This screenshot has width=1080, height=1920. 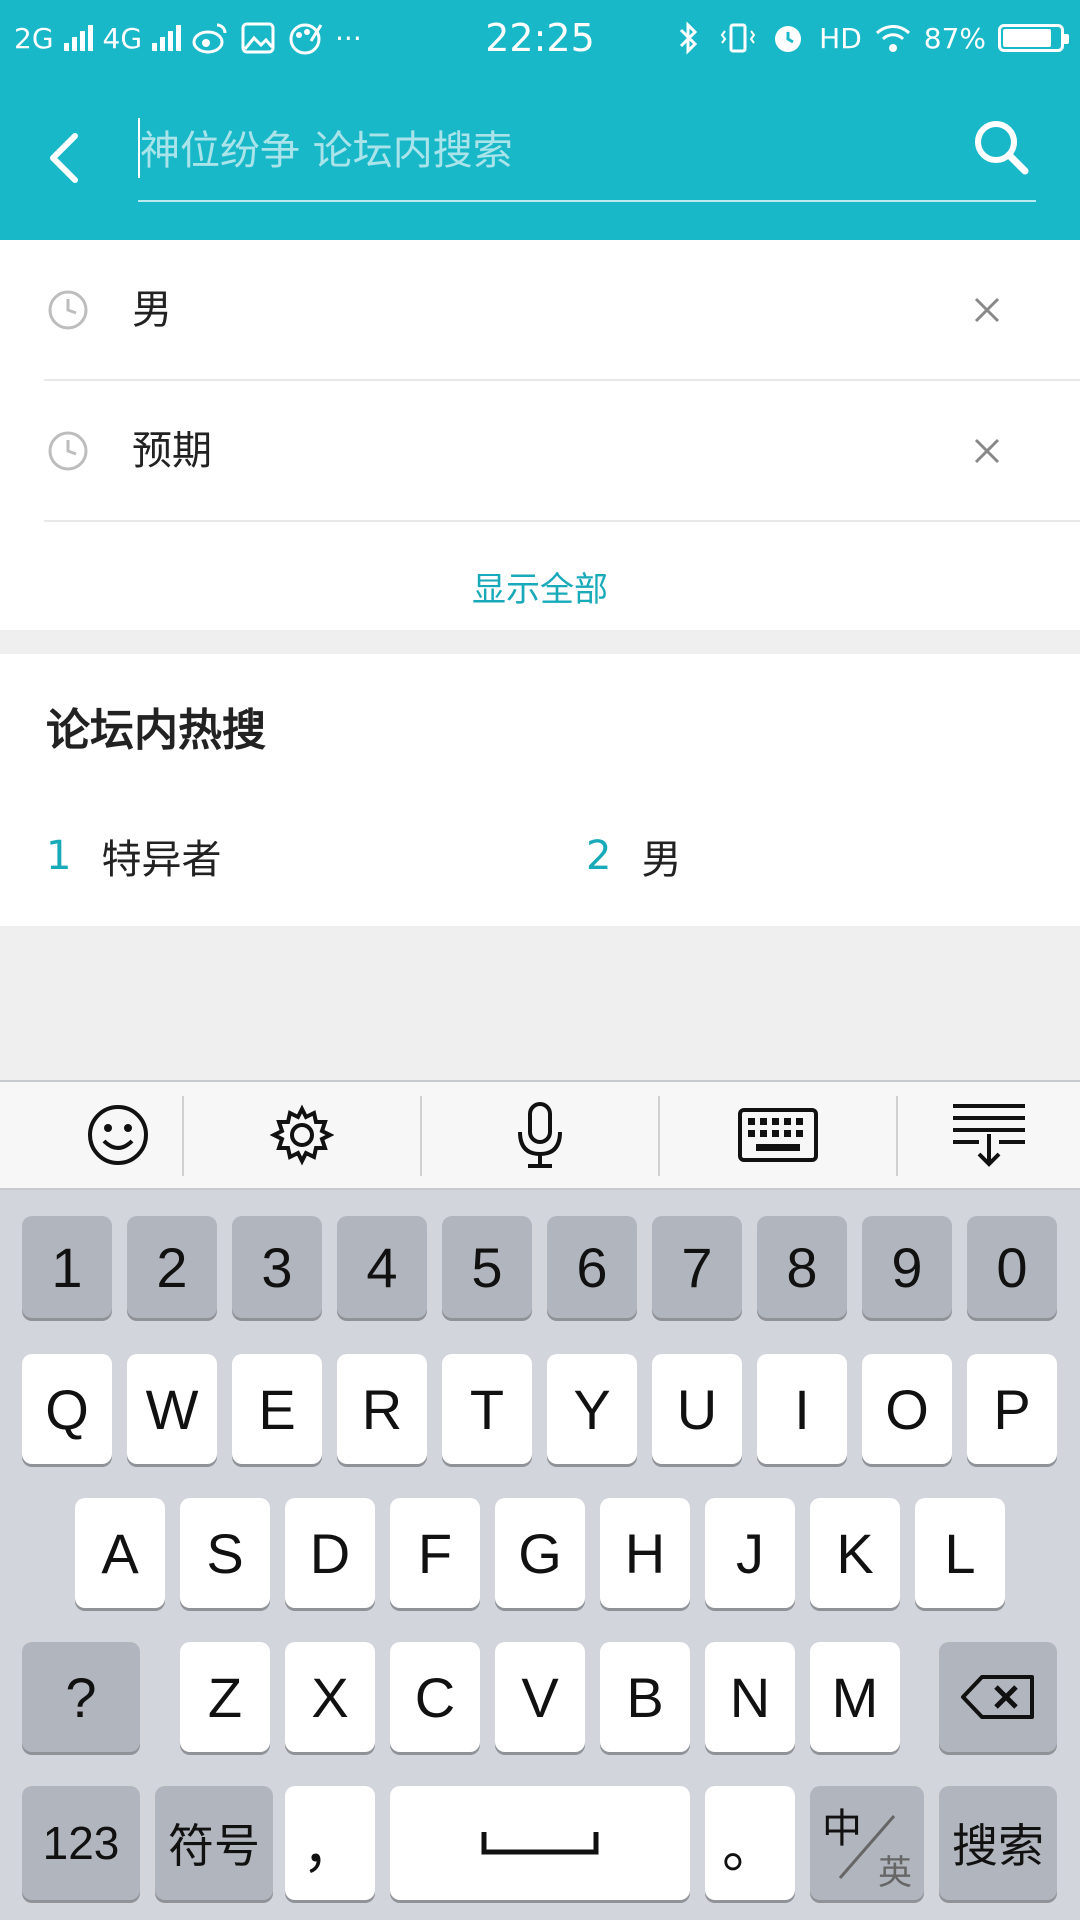 I want to click on back-button, so click(x=65, y=158).